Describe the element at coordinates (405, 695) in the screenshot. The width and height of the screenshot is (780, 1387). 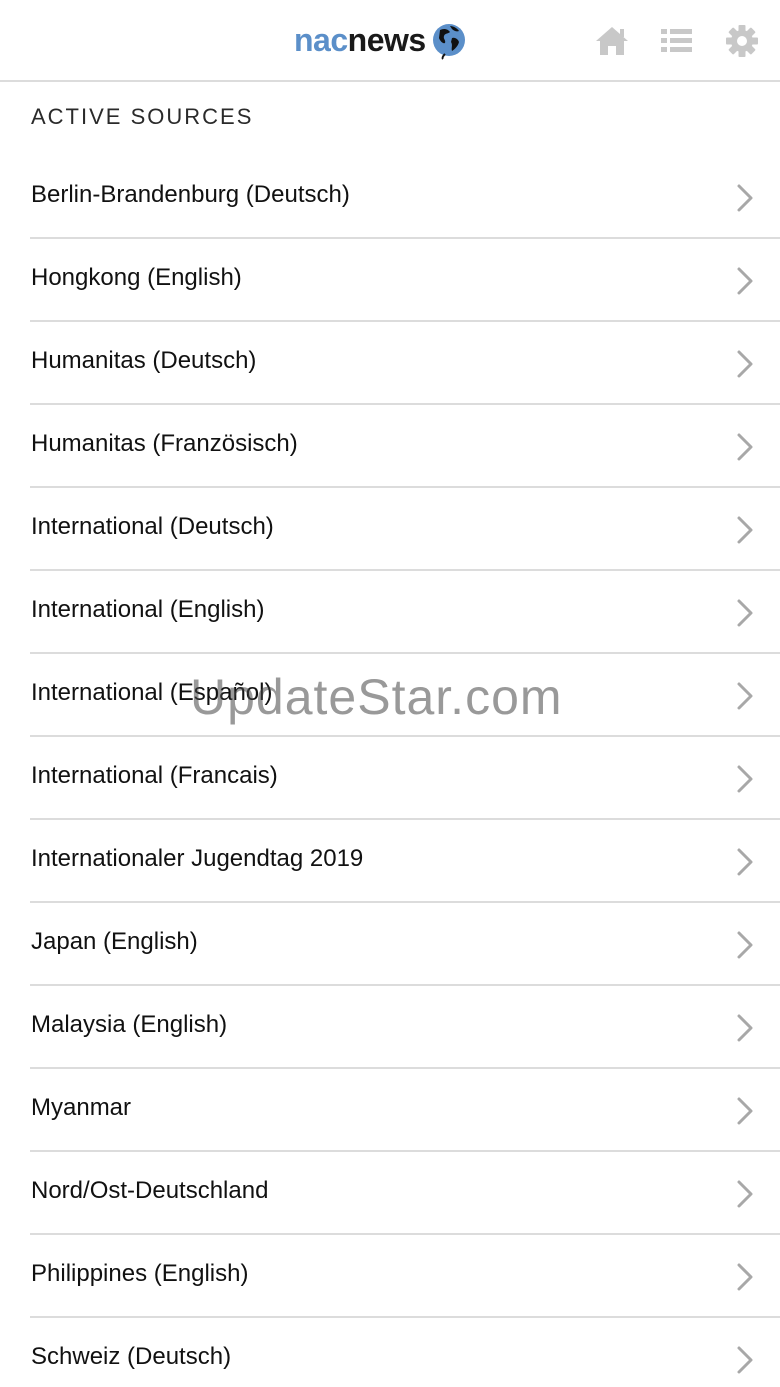
I see `source-list-item: International (Español)` at that location.